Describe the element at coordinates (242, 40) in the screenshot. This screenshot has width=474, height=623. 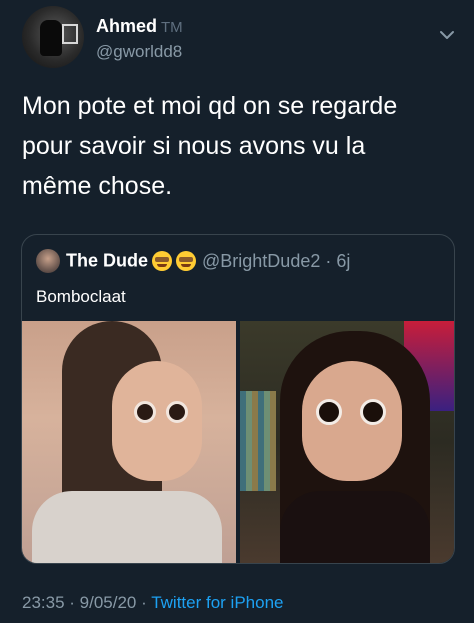
I see `tweet-header: Ahmed TM @gworldd8` at that location.